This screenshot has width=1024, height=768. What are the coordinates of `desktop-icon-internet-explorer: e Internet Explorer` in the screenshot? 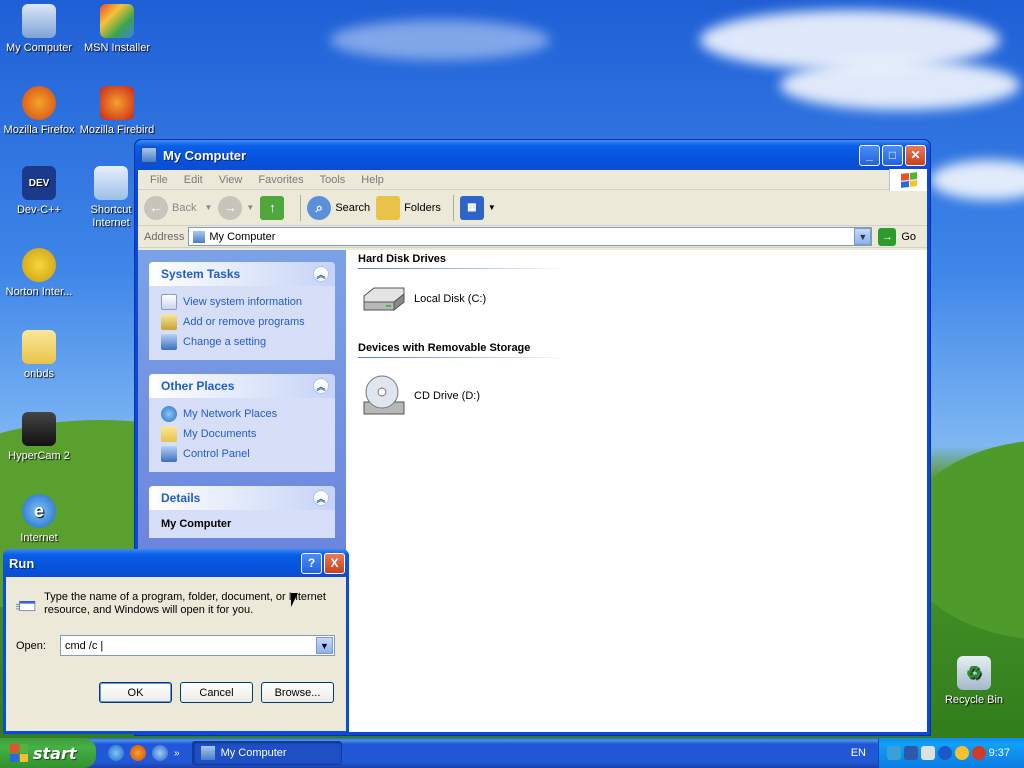 It's located at (39, 519).